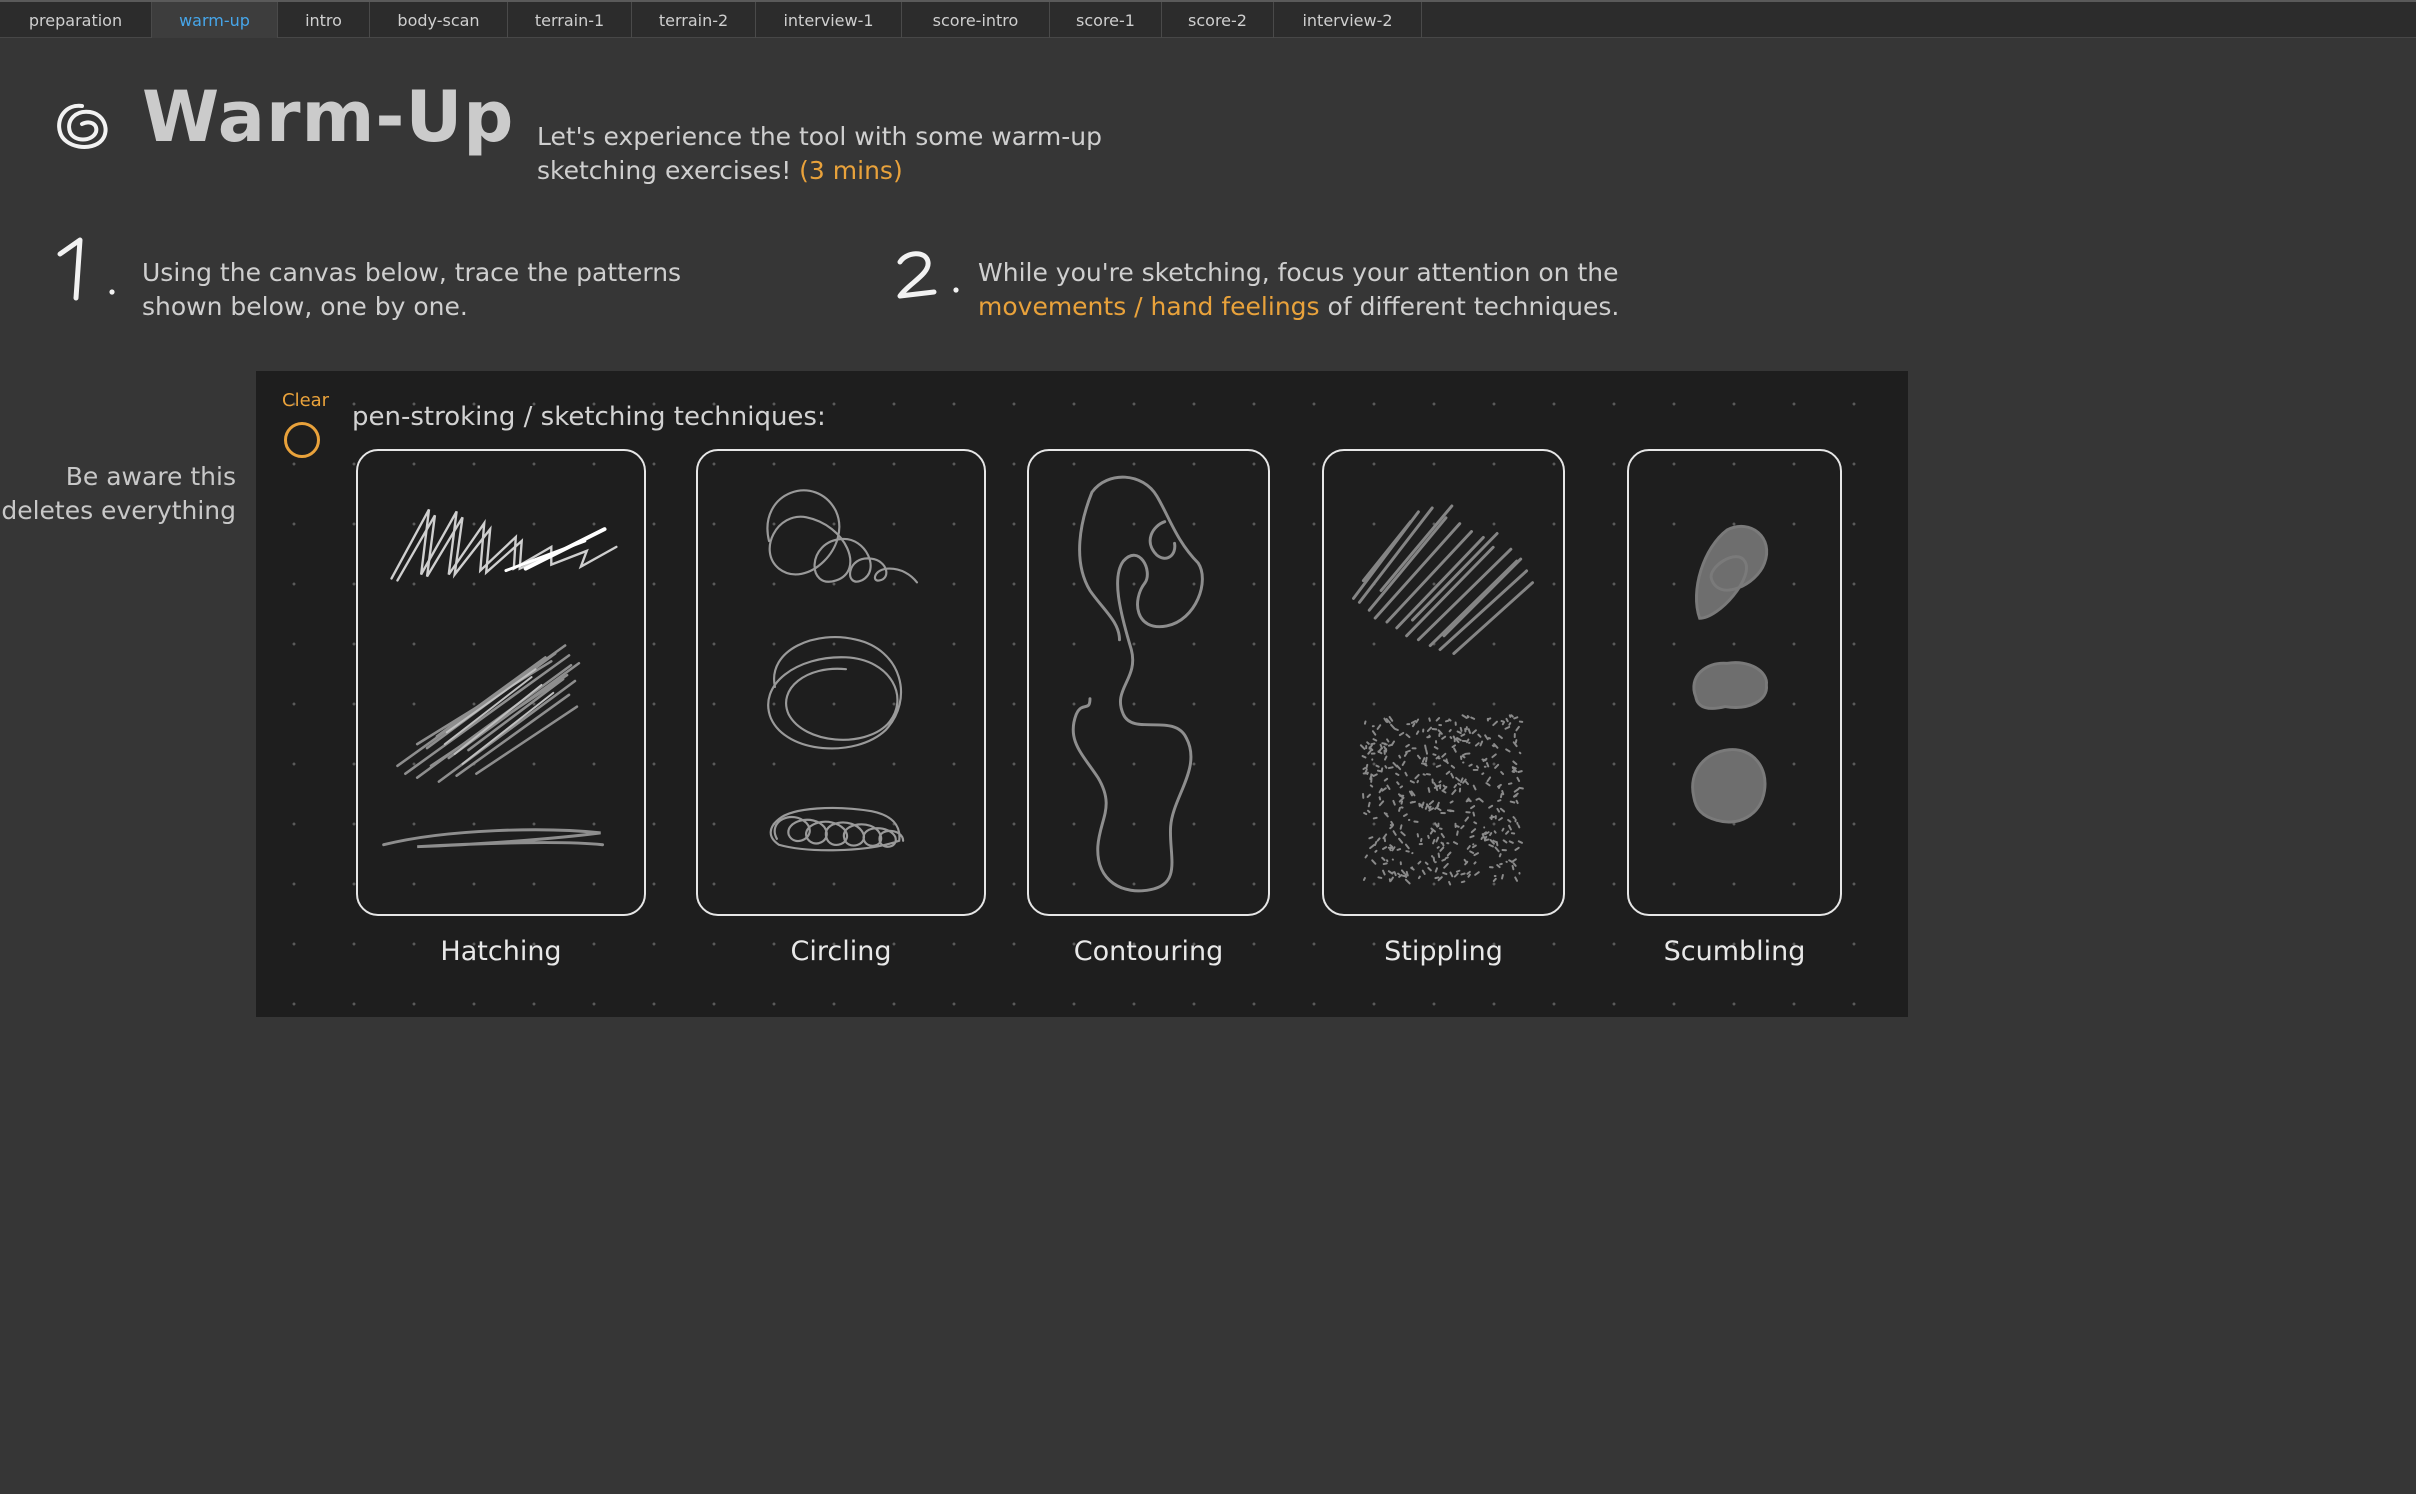 The height and width of the screenshot is (1494, 2416). What do you see at coordinates (215, 20) in the screenshot?
I see `tab-warm-up: warm-up` at bounding box center [215, 20].